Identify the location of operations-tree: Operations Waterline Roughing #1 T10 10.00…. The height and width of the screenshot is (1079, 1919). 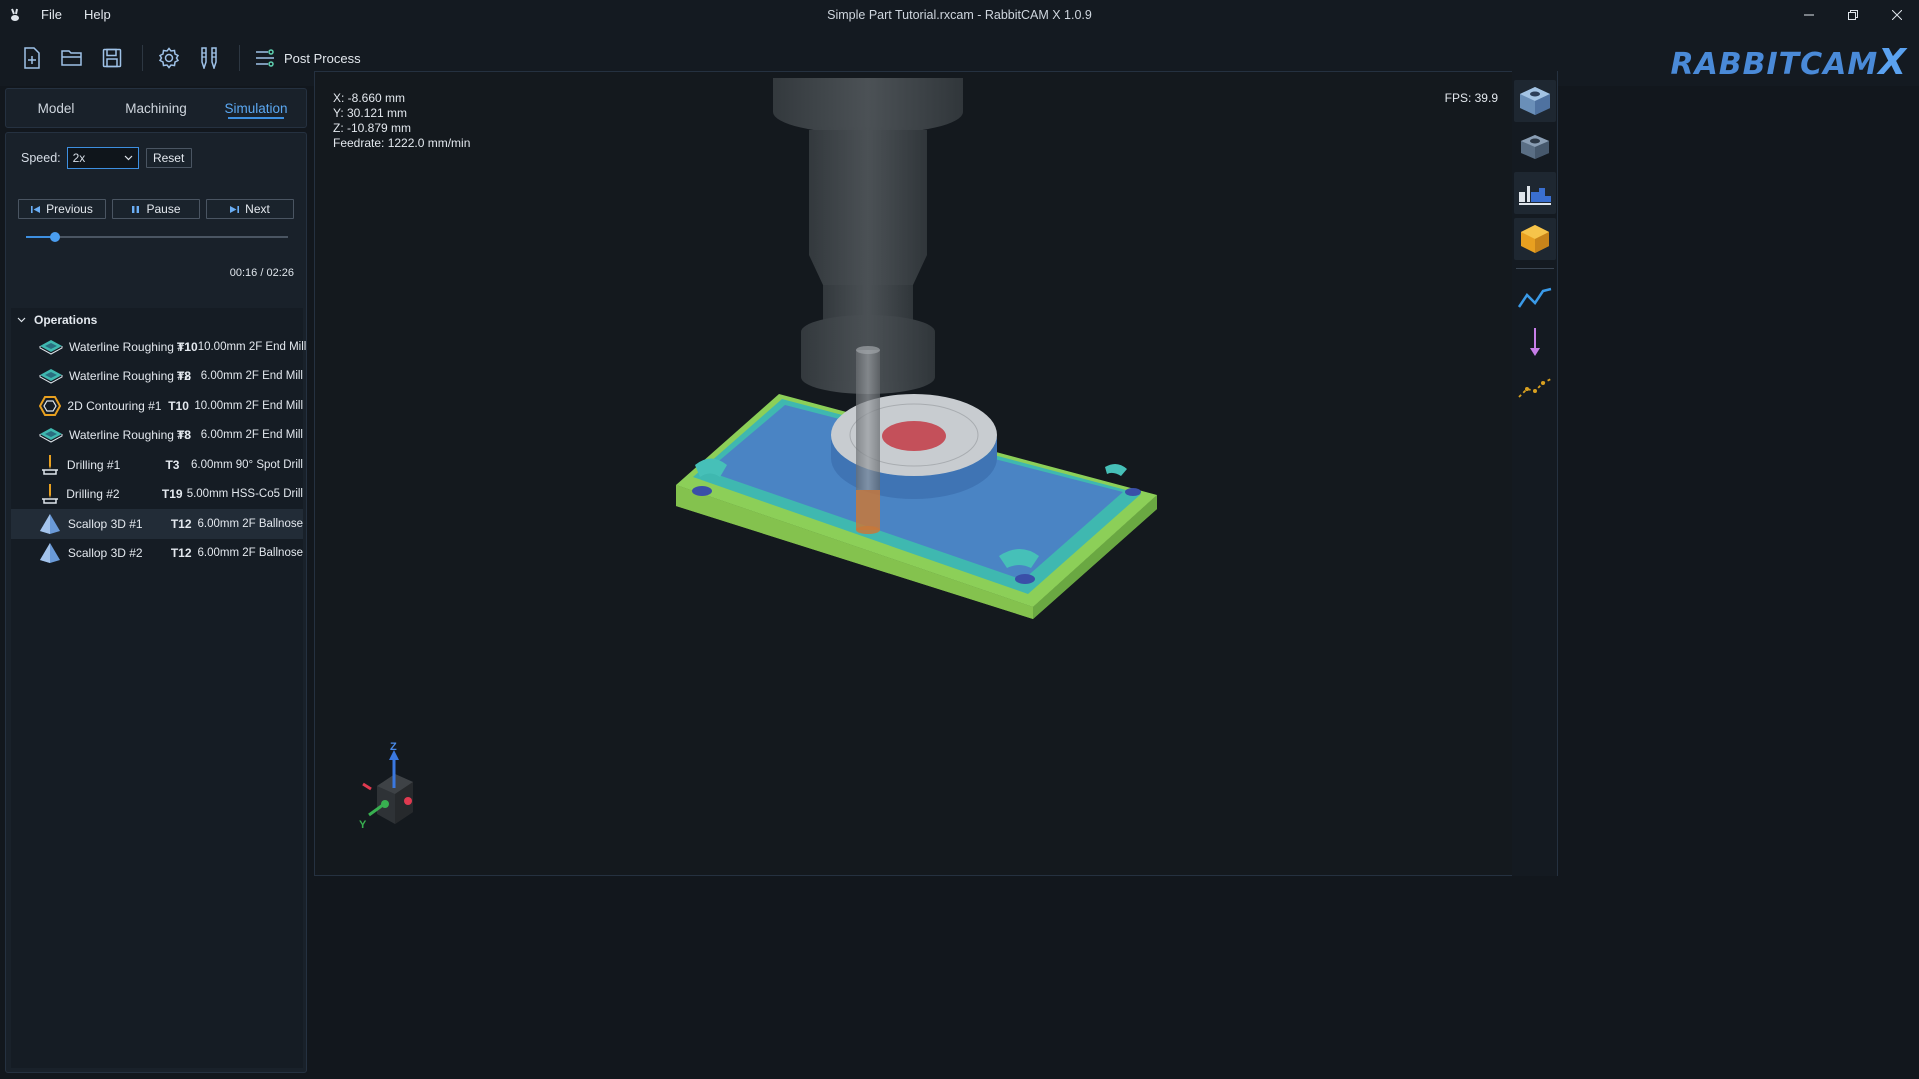
(158, 688).